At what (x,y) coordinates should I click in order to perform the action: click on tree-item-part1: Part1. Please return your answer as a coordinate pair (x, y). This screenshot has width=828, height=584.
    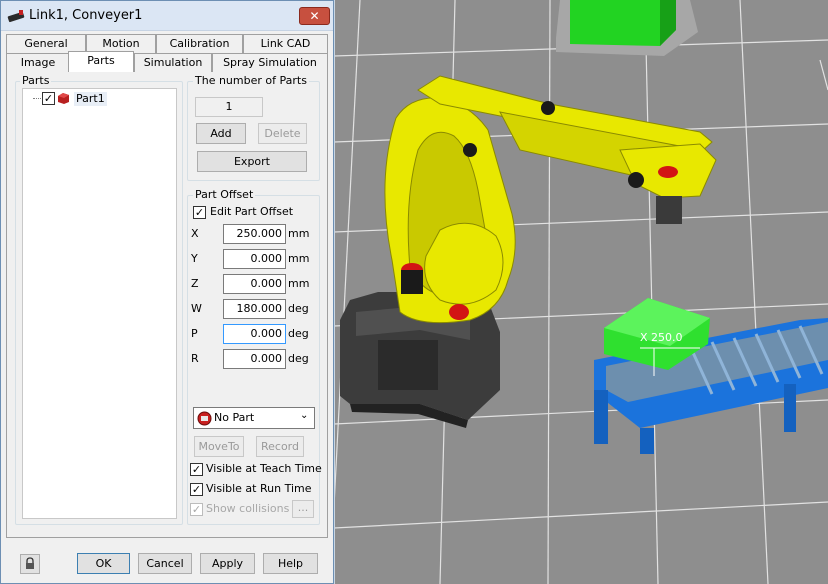
    Looking at the image, I should click on (90, 99).